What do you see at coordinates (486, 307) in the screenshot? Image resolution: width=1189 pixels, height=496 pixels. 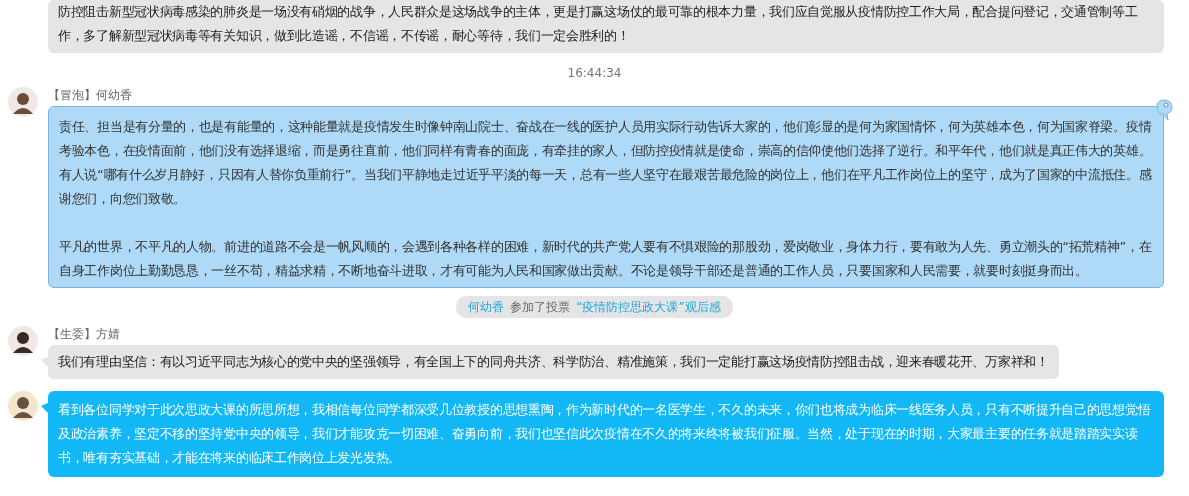 I see `user-link: 何幼香` at bounding box center [486, 307].